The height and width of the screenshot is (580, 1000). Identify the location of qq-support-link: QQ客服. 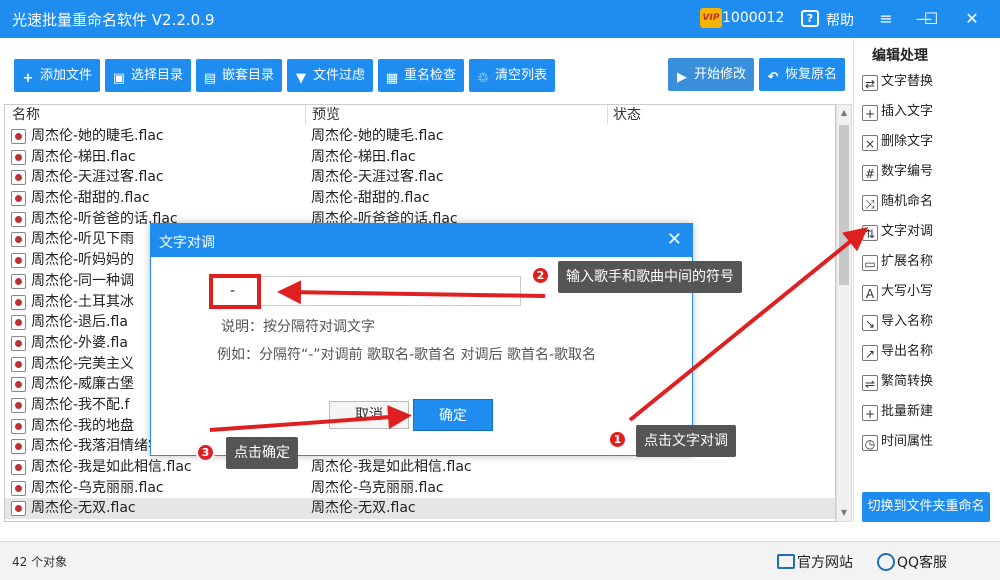
(912, 562).